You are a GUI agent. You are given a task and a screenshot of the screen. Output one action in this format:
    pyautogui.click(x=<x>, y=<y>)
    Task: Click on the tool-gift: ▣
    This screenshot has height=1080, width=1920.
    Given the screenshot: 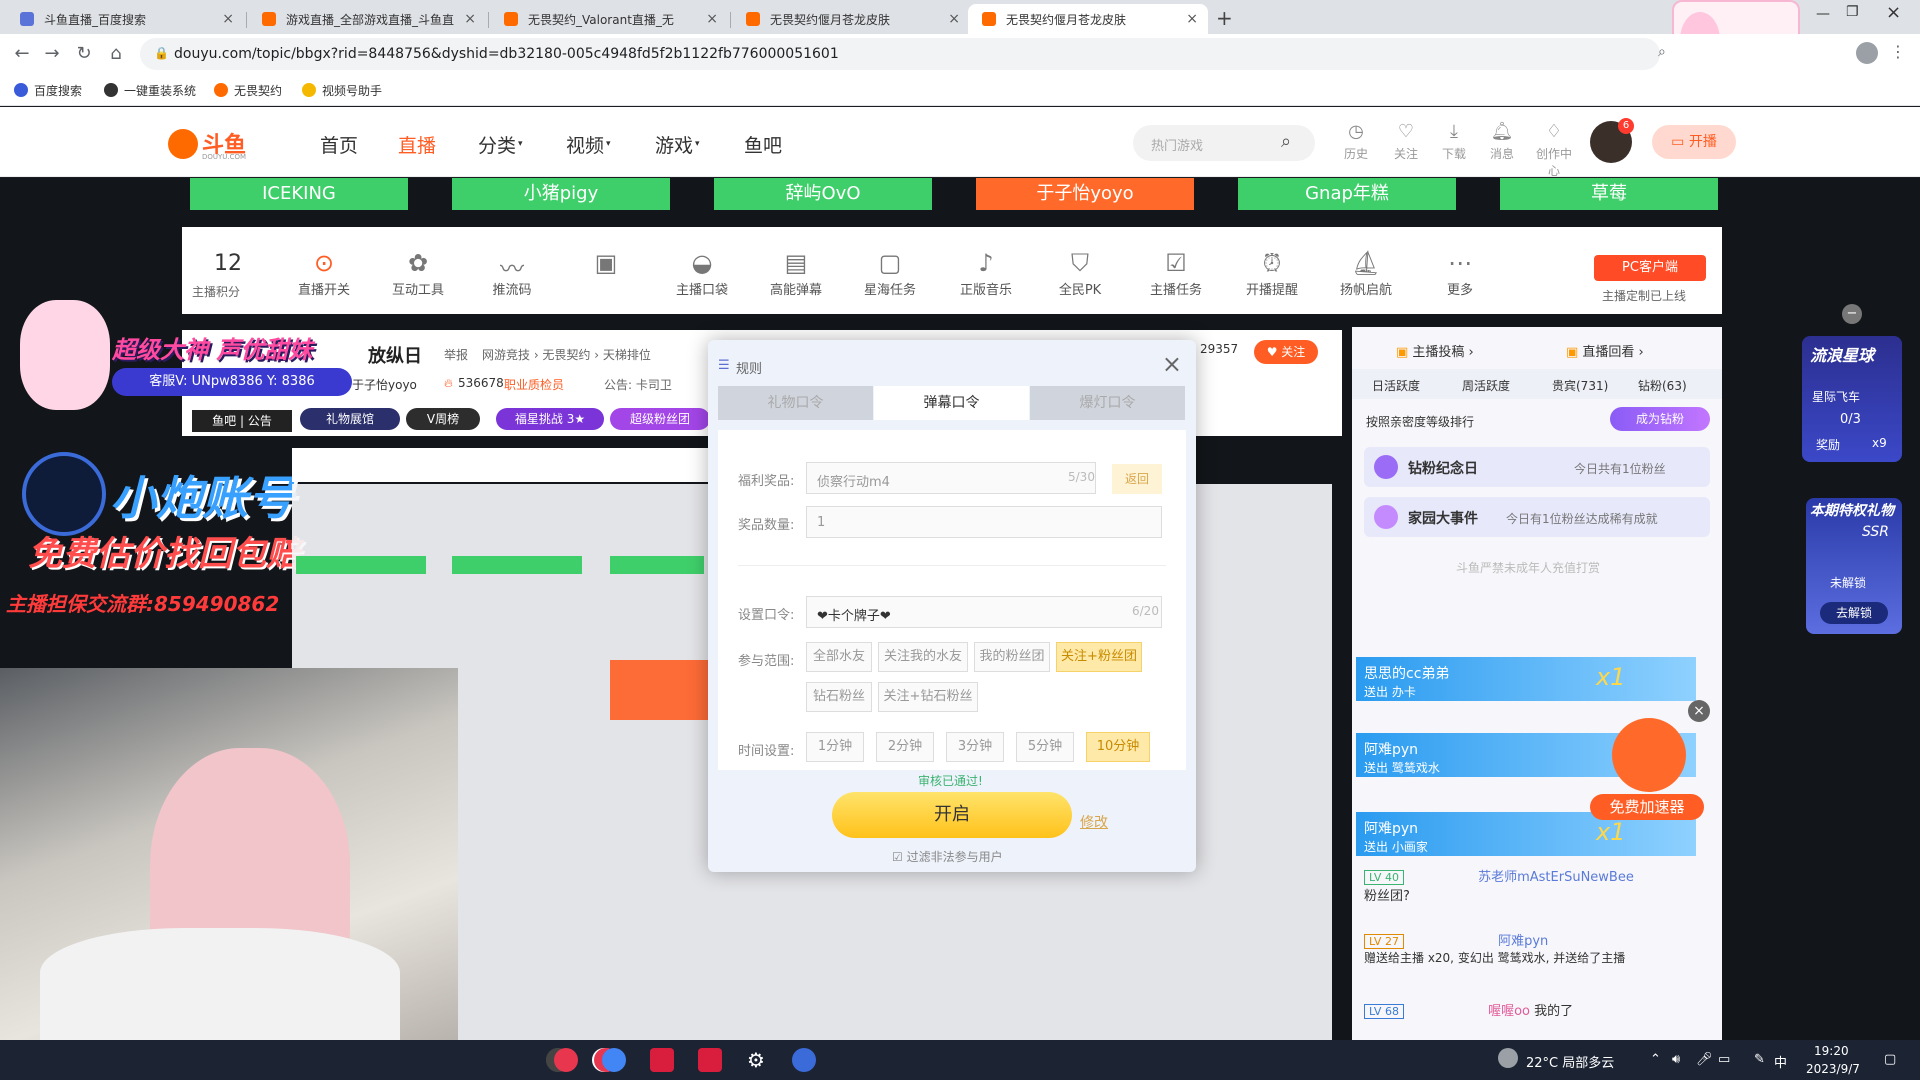 What is the action you would take?
    pyautogui.click(x=606, y=264)
    